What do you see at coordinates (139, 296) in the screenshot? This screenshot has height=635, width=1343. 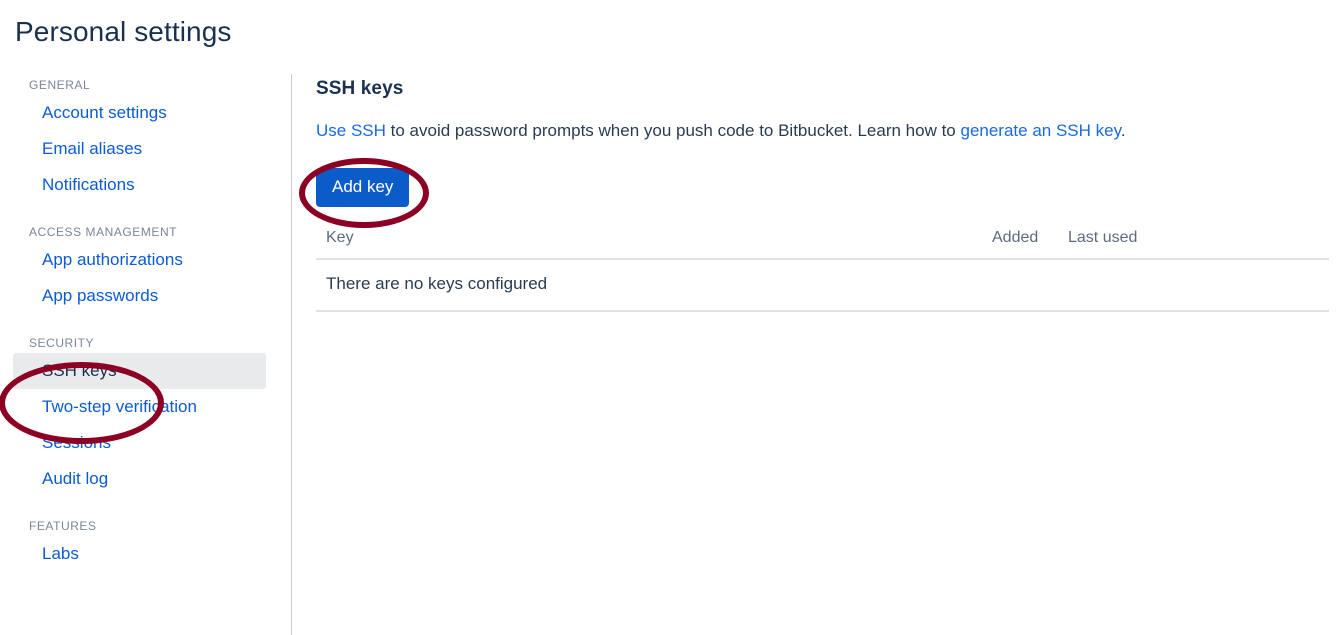 I see `sidebar-item-app-passwords: App passwords` at bounding box center [139, 296].